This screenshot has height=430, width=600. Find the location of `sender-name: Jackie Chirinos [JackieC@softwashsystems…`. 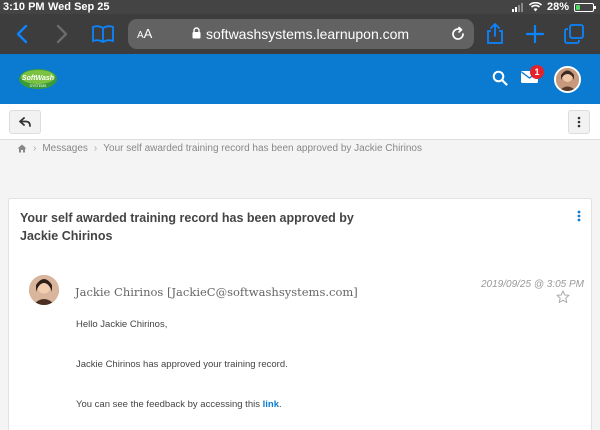

sender-name: Jackie Chirinos [JackieC@softwashsystems… is located at coordinates (216, 292).